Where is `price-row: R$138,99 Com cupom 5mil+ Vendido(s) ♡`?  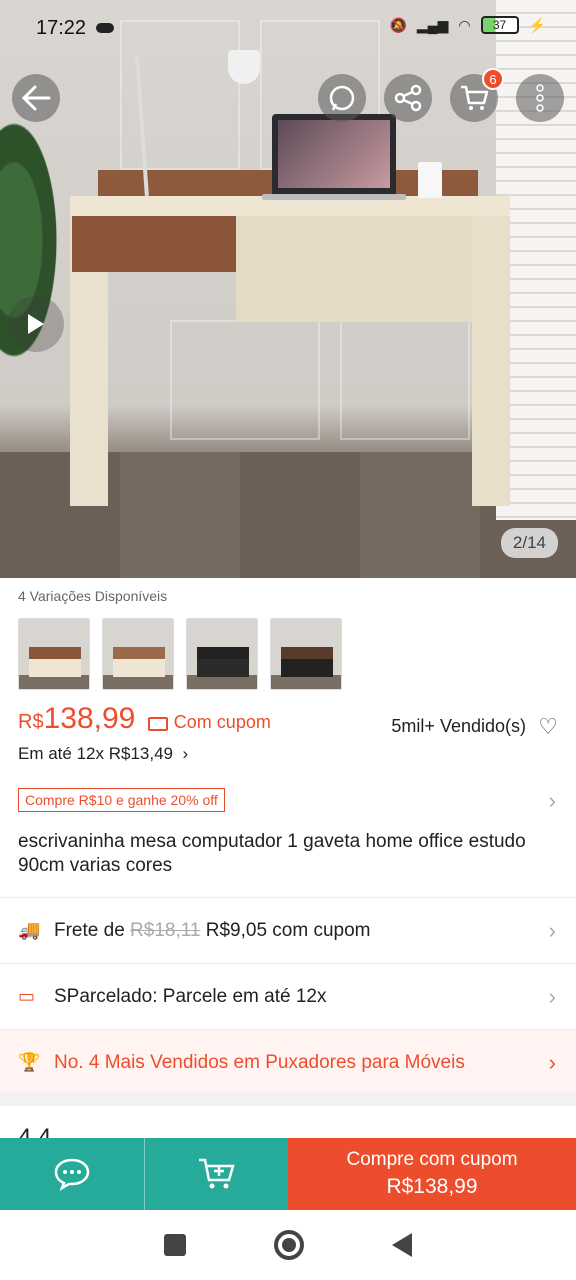
price-row: R$138,99 Com cupom 5mil+ Vendido(s) ♡ is located at coordinates (288, 722).